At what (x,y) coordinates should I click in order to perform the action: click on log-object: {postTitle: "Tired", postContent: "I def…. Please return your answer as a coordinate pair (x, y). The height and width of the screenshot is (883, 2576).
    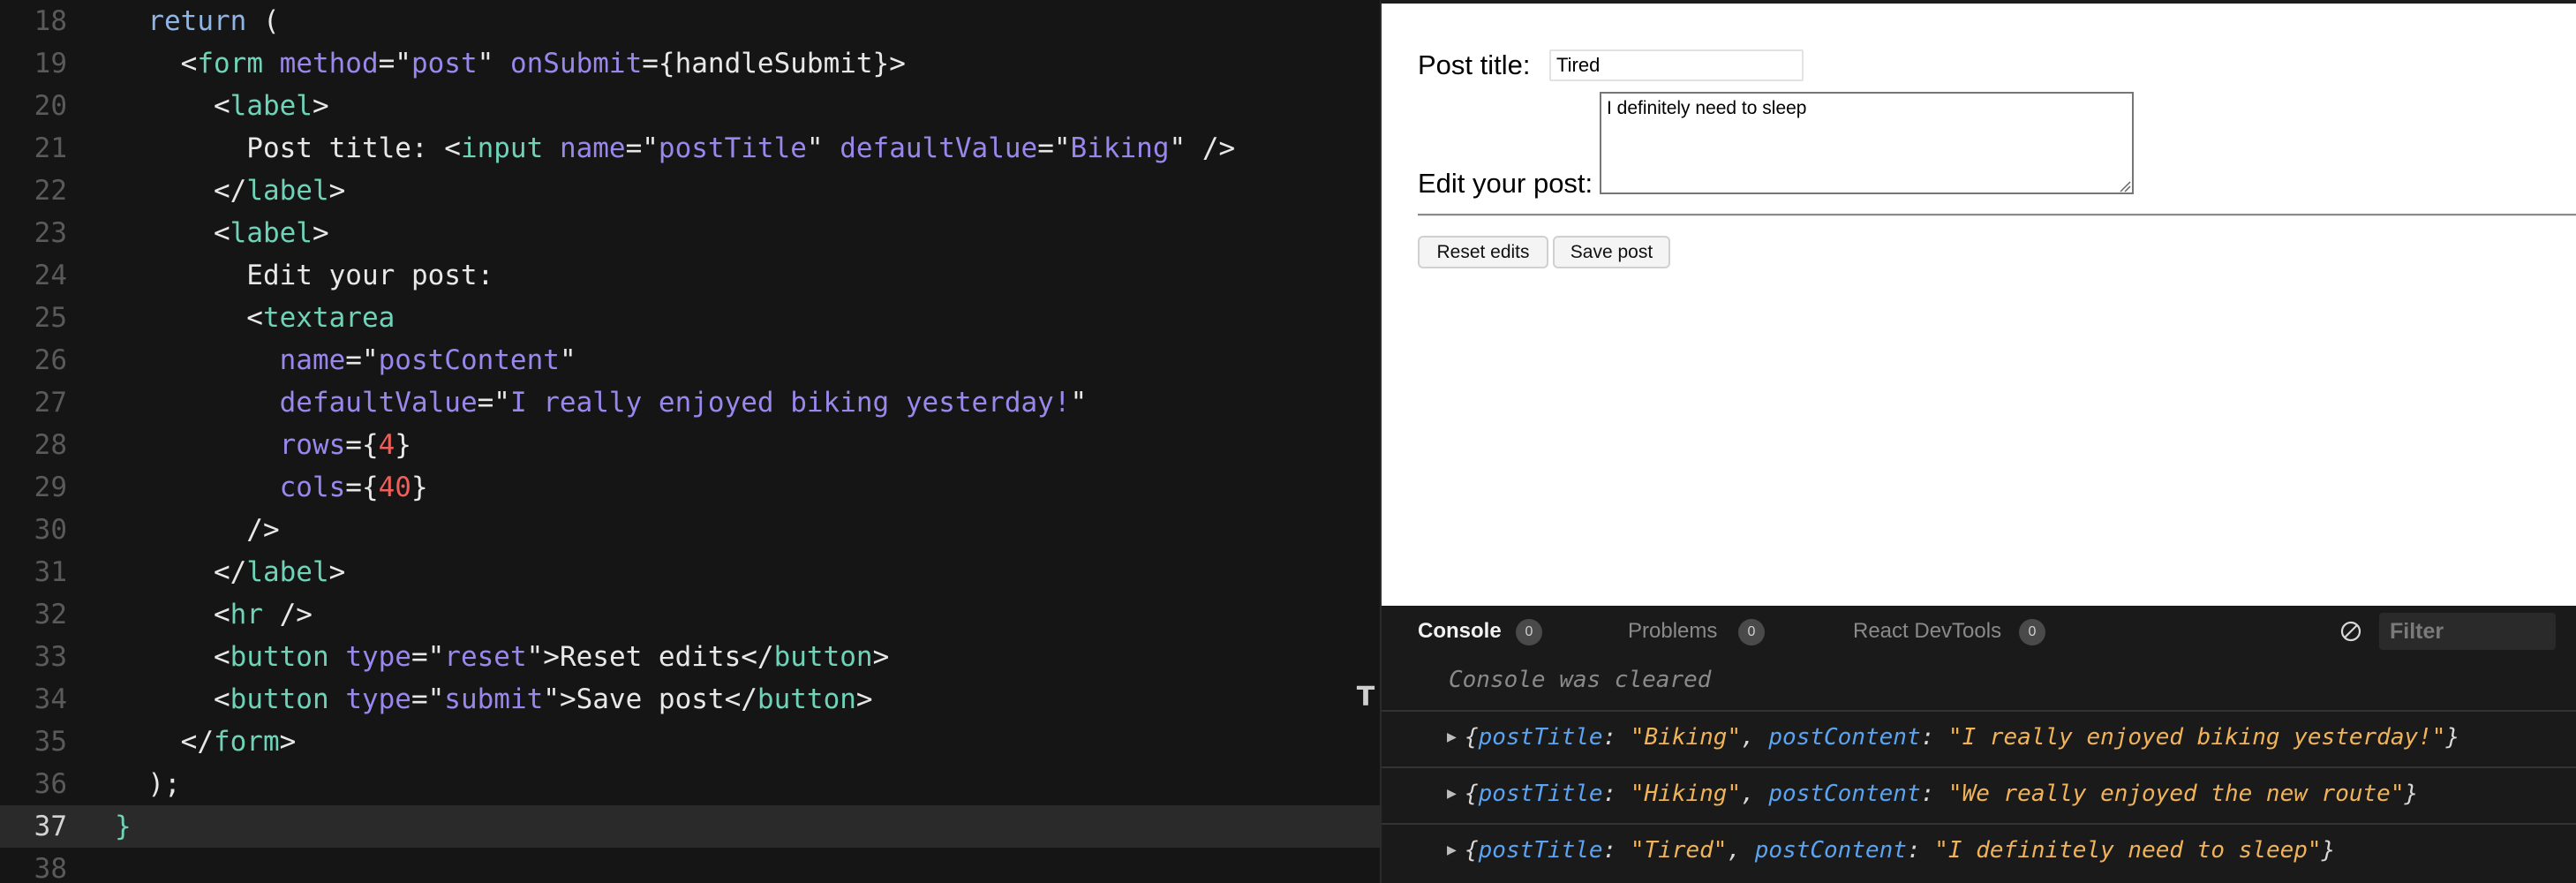
    Looking at the image, I should click on (1901, 851).